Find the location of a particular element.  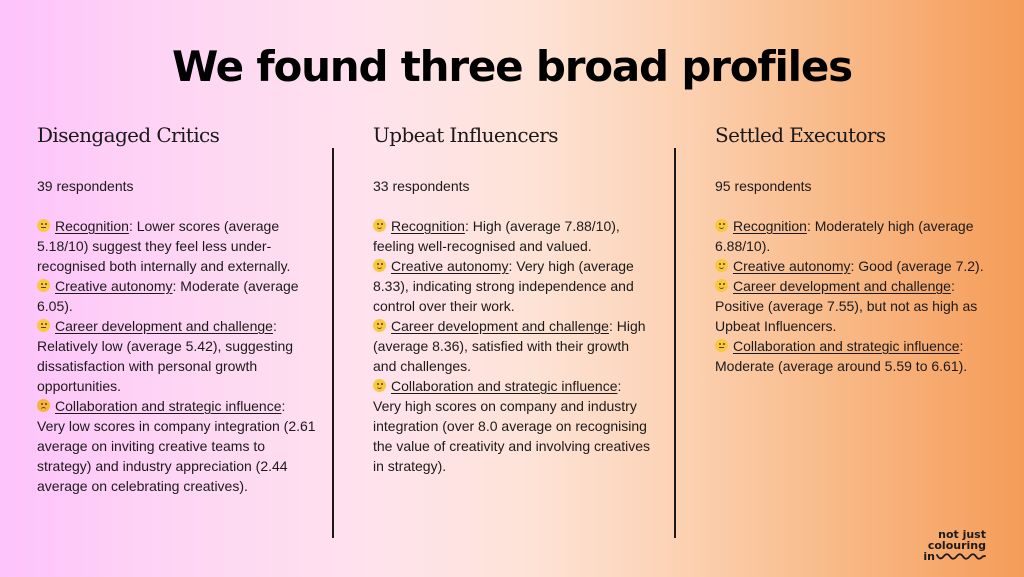

logo-line: in is located at coordinates (929, 556).